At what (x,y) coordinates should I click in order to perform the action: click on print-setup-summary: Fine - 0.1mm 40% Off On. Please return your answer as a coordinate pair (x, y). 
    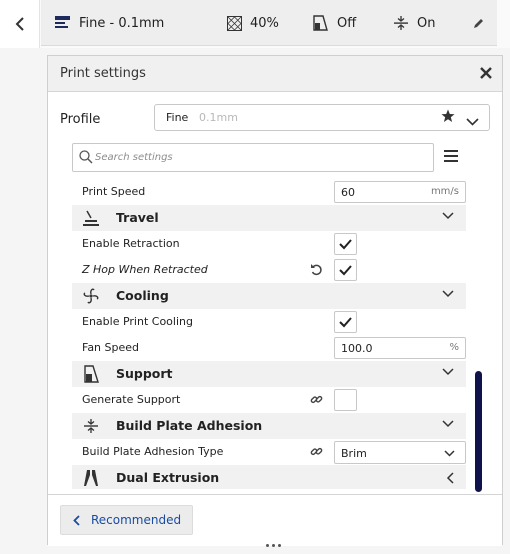
    Looking at the image, I should click on (269, 23).